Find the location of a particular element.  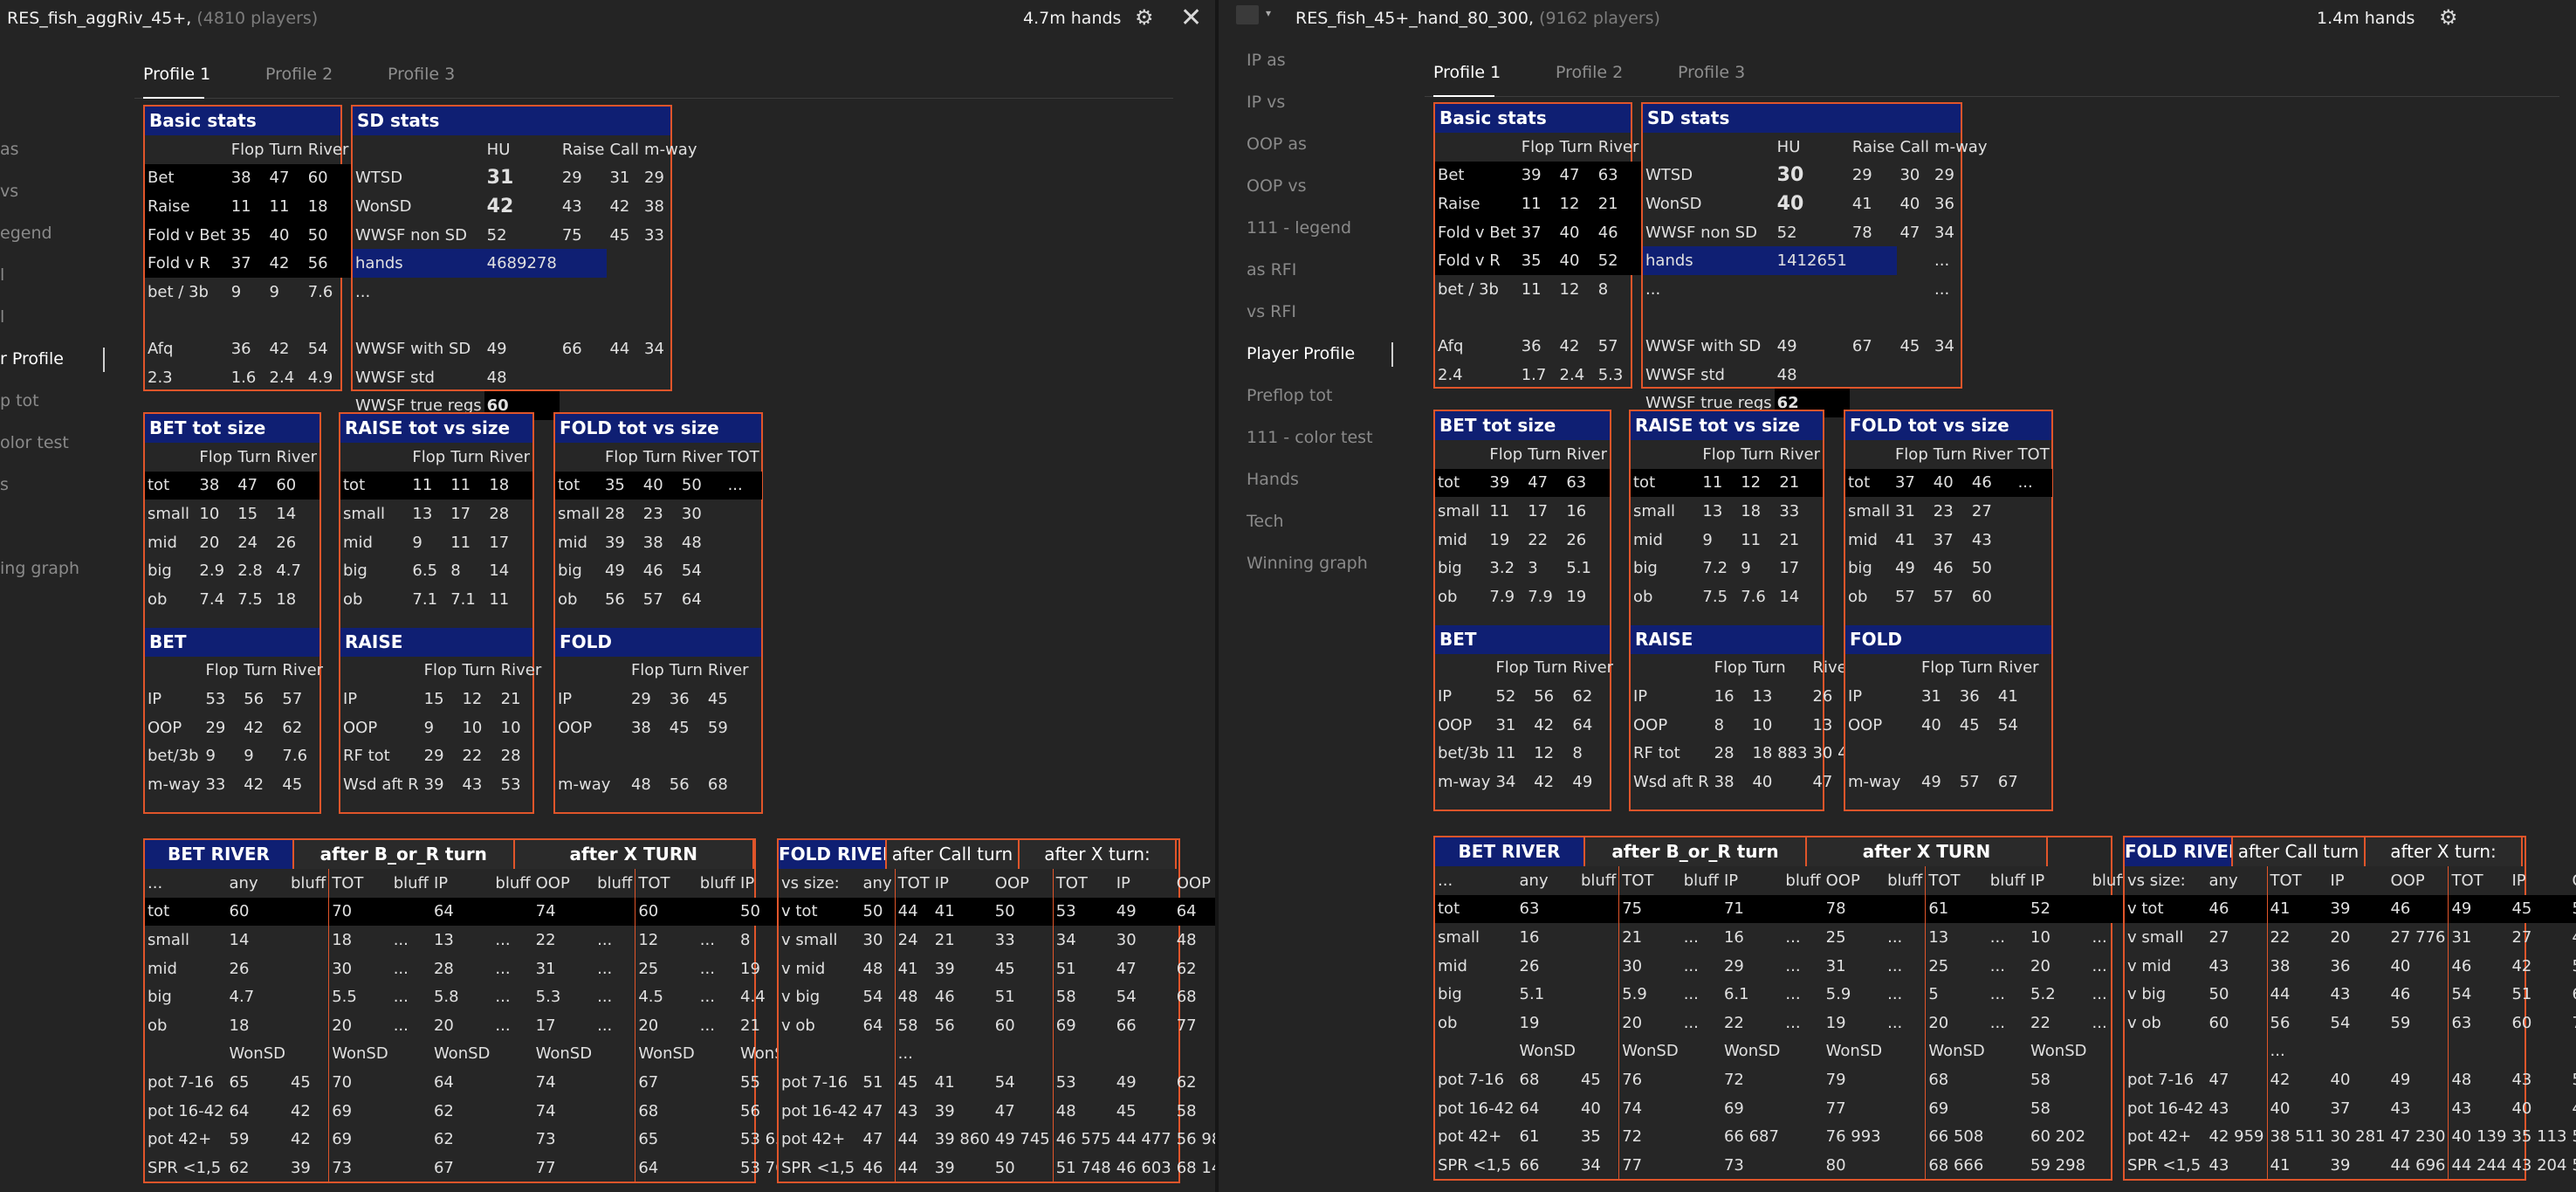

bet-river-cell: 5.5 is located at coordinates (359, 997).